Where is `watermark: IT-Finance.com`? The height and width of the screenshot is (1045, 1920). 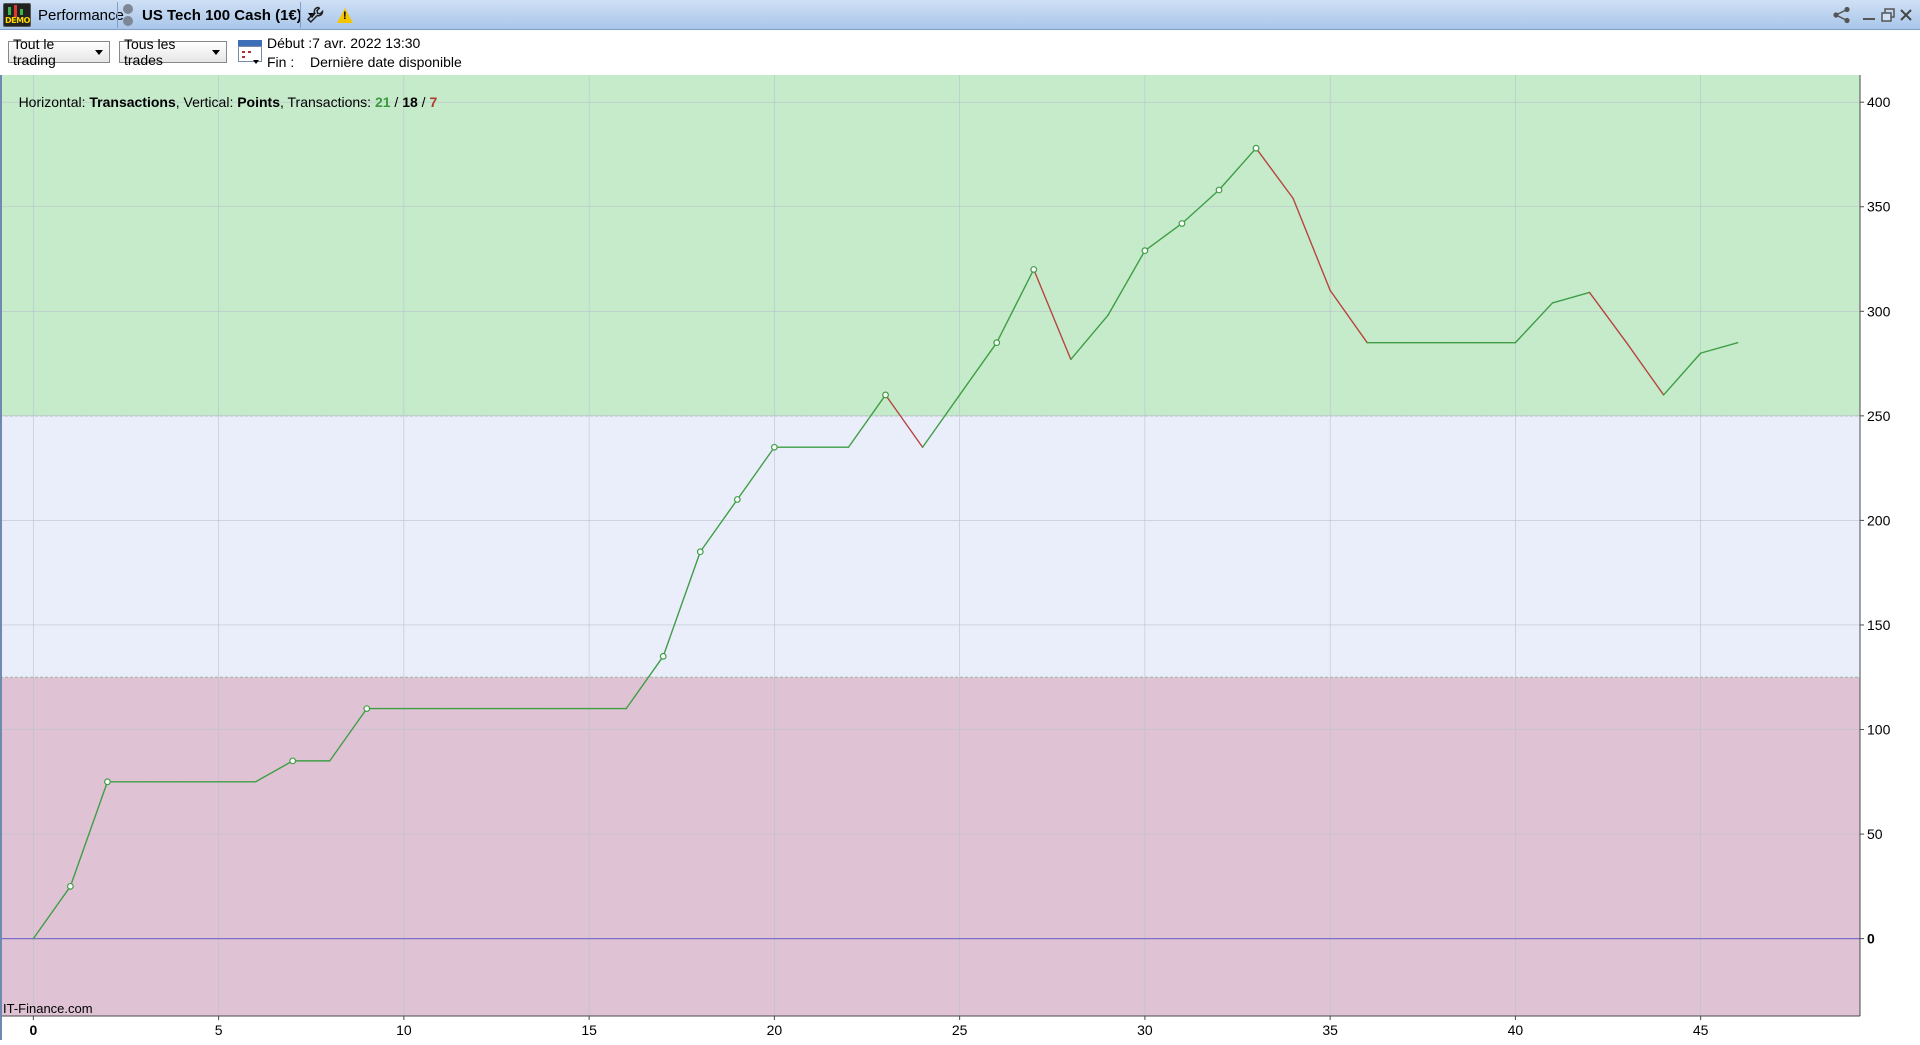
watermark: IT-Finance.com is located at coordinates (48, 1008).